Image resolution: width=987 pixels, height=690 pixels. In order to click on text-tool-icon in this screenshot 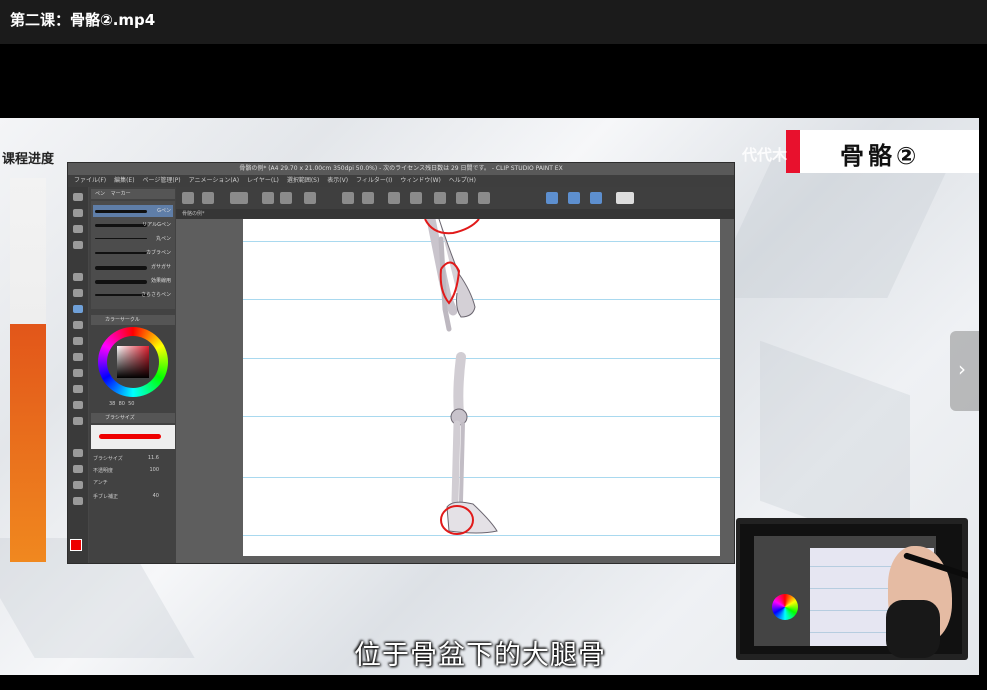, I will do `click(78, 469)`.